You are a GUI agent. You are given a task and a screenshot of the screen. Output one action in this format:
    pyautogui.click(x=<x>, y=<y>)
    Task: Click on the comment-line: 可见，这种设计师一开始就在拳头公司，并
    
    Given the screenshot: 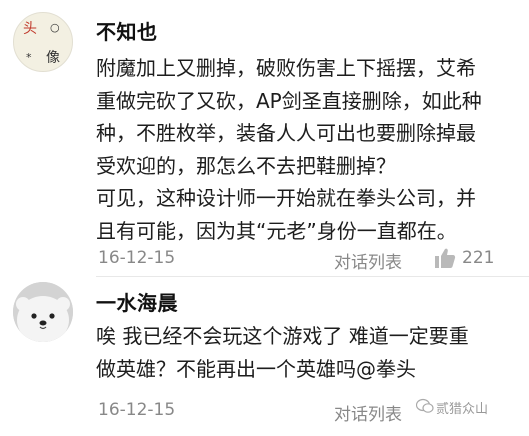 What is the action you would take?
    pyautogui.click(x=286, y=198)
    